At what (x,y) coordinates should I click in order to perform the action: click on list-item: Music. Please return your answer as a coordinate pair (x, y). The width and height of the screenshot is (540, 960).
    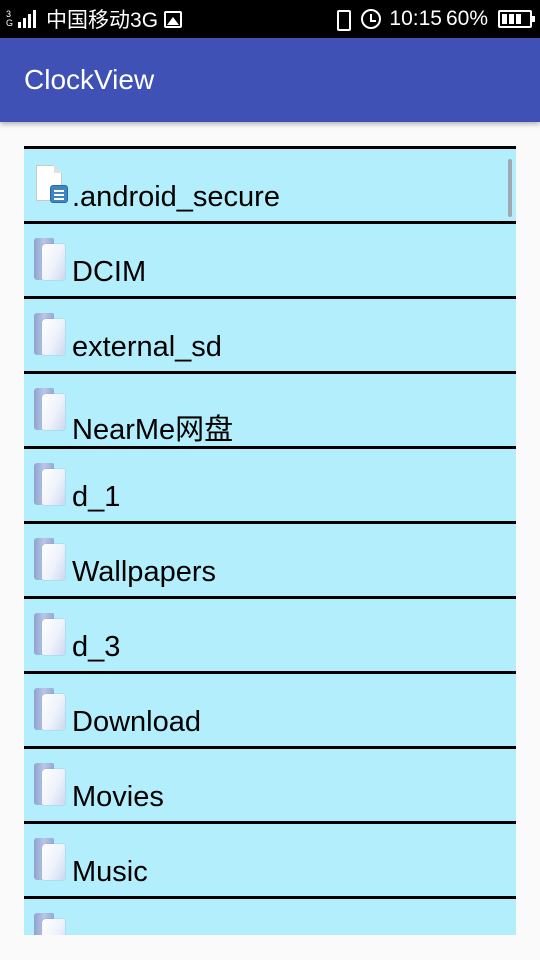
    Looking at the image, I should click on (270, 858).